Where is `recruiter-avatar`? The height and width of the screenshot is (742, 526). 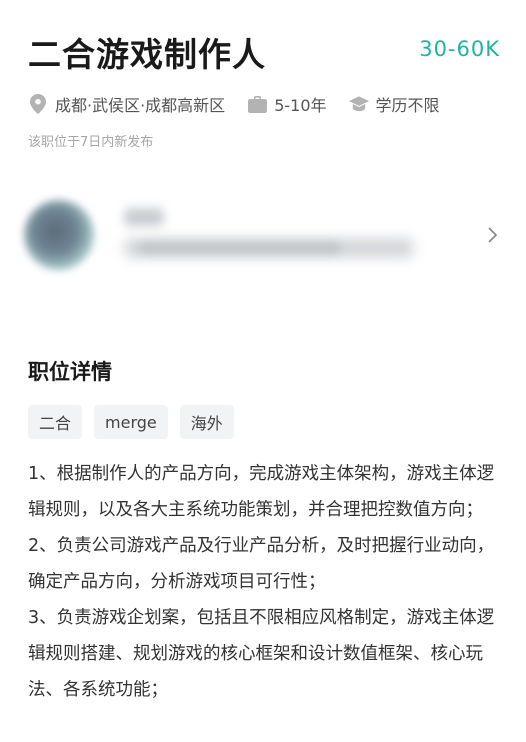
recruiter-avatar is located at coordinates (59, 235).